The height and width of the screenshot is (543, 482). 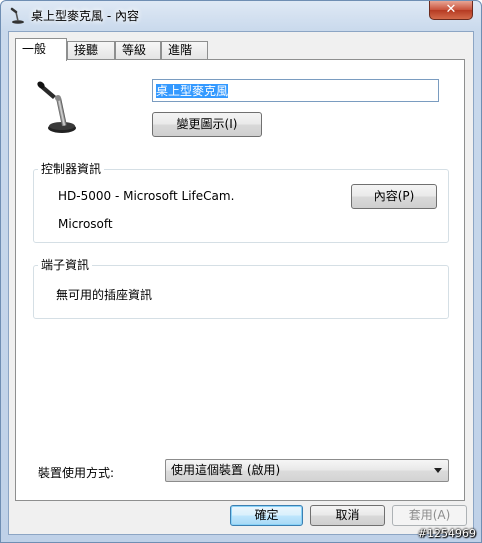 What do you see at coordinates (438, 470) in the screenshot?
I see `chevron-down-icon` at bounding box center [438, 470].